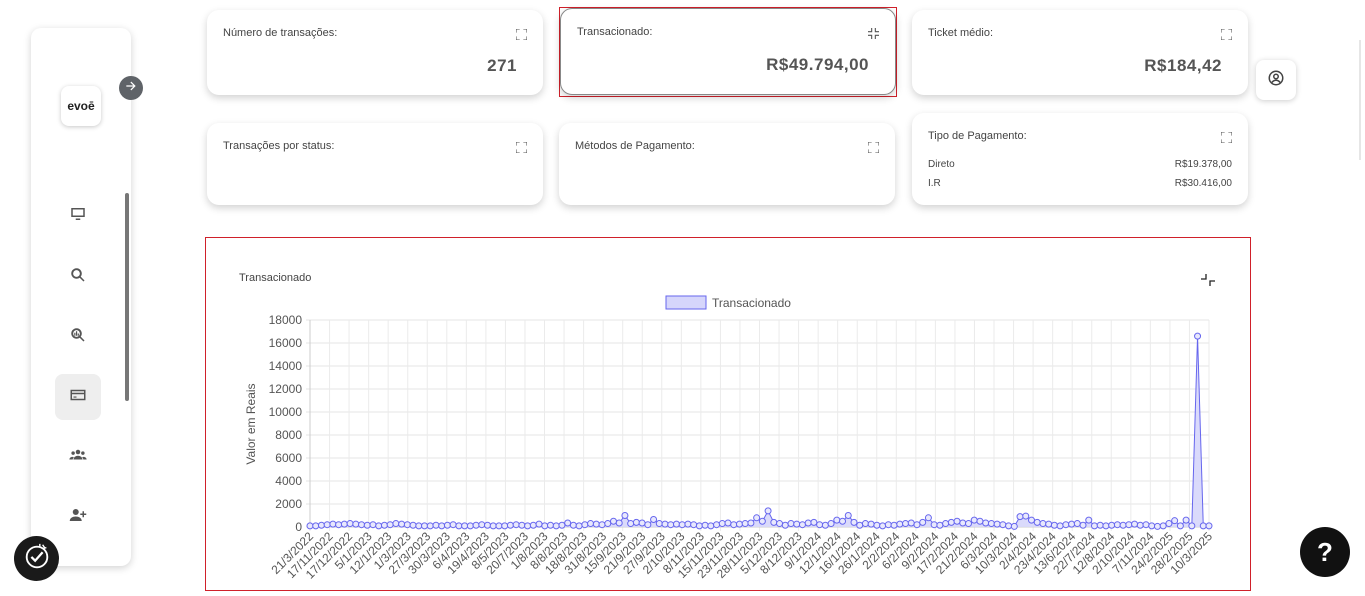 Image resolution: width=1365 pixels, height=596 pixels. Describe the element at coordinates (1203, 183) in the screenshot. I see `payment-type-value: R$30.416,00` at that location.